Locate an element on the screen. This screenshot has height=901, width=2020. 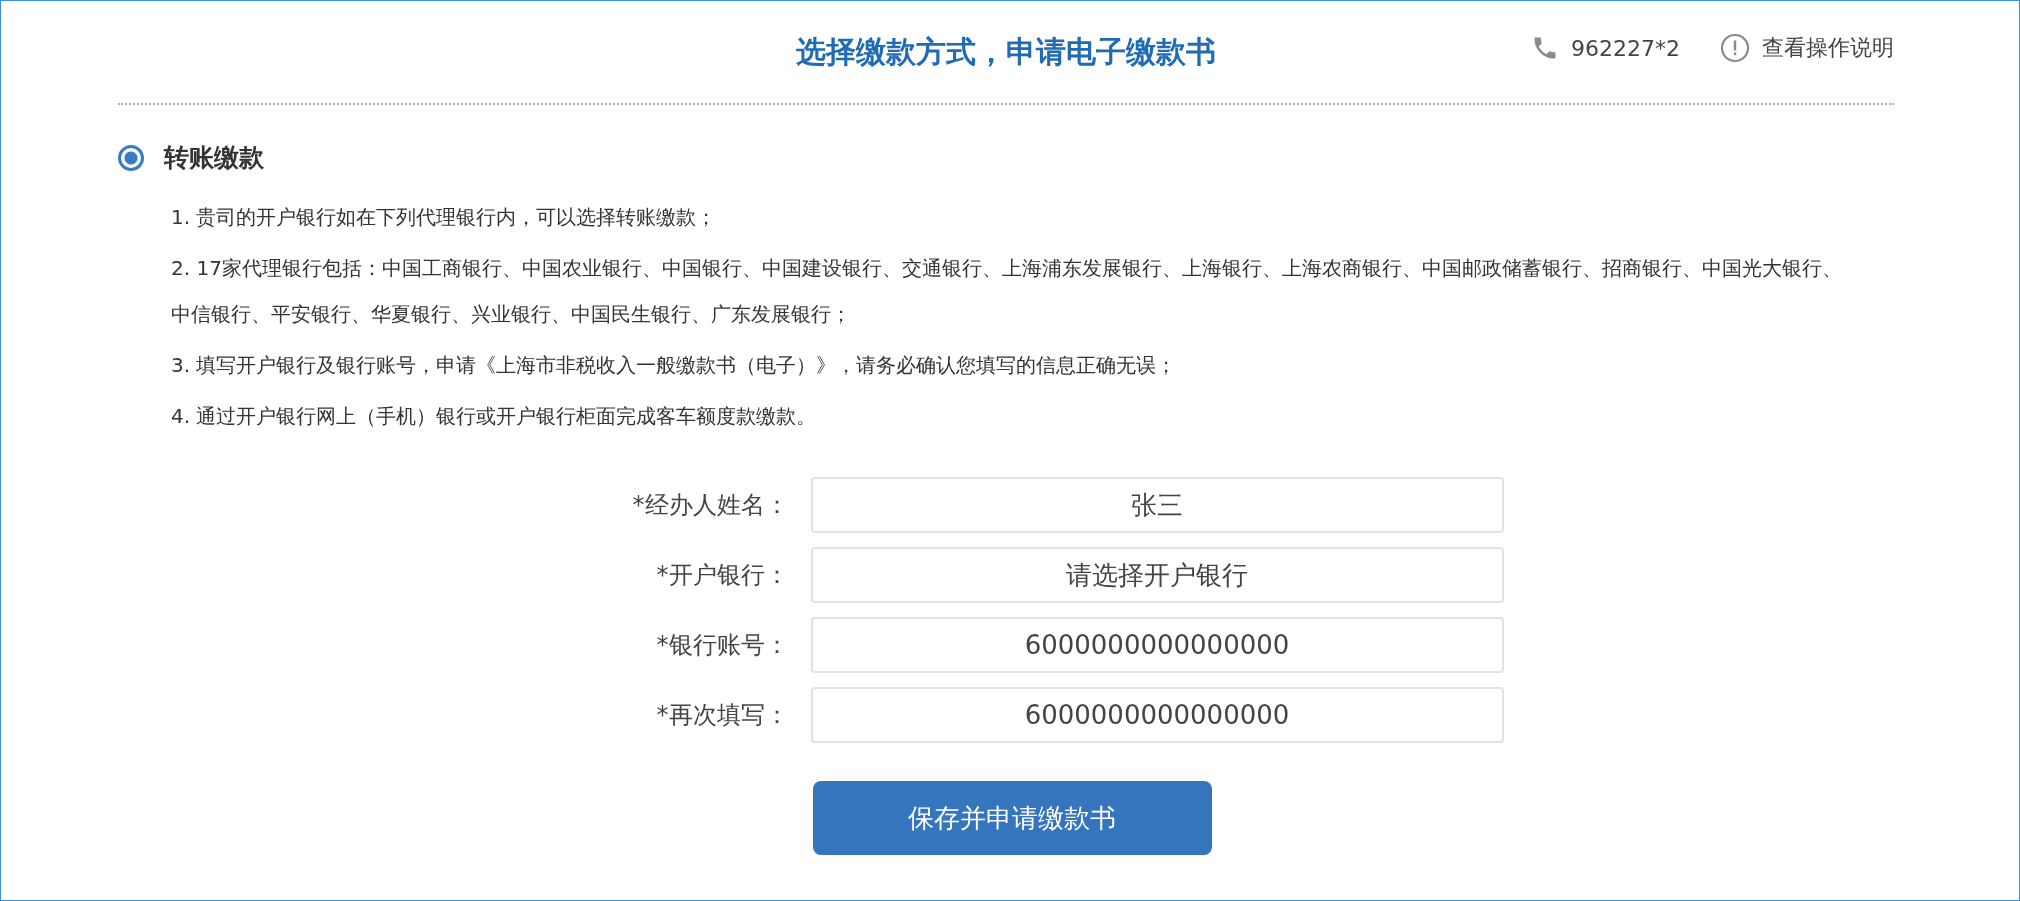
input-field: 张三 is located at coordinates (1157, 505).